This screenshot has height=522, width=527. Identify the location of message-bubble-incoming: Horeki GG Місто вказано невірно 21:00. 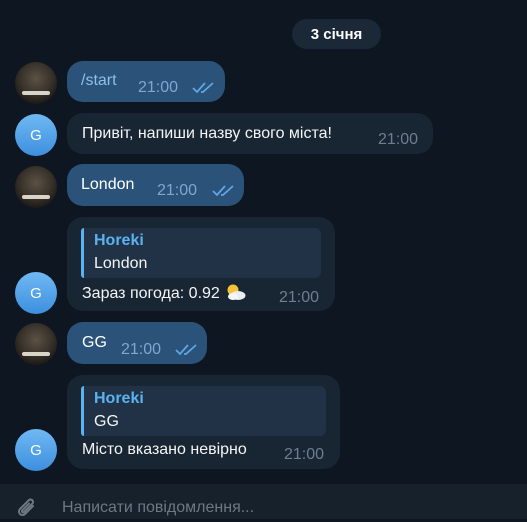
(203, 422).